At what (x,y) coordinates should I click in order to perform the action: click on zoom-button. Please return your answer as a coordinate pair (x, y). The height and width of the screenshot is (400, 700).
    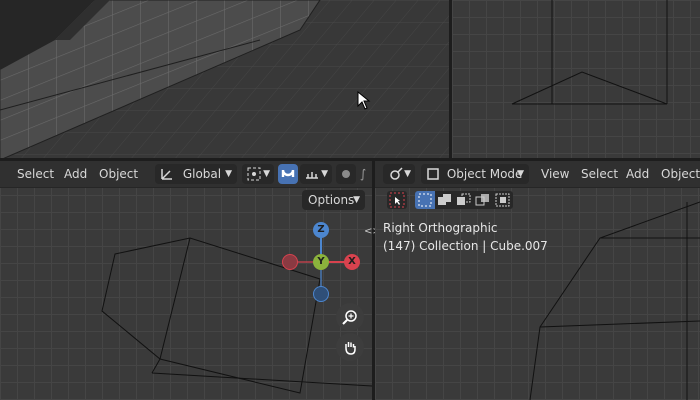
    Looking at the image, I should click on (350, 317).